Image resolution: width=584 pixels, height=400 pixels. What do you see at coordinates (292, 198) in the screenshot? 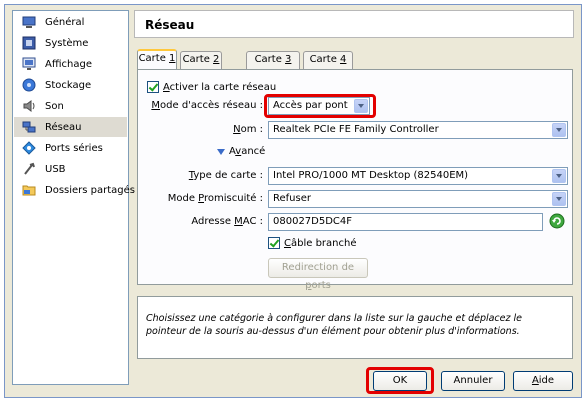
I see `promiscuous-mode-value: Refuser` at bounding box center [292, 198].